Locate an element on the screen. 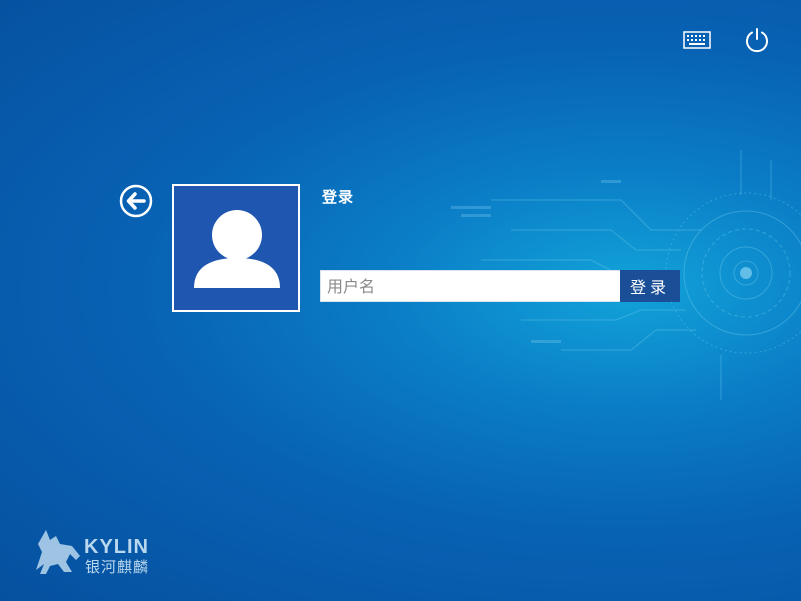 This screenshot has width=801, height=601. user-avatar is located at coordinates (236, 248).